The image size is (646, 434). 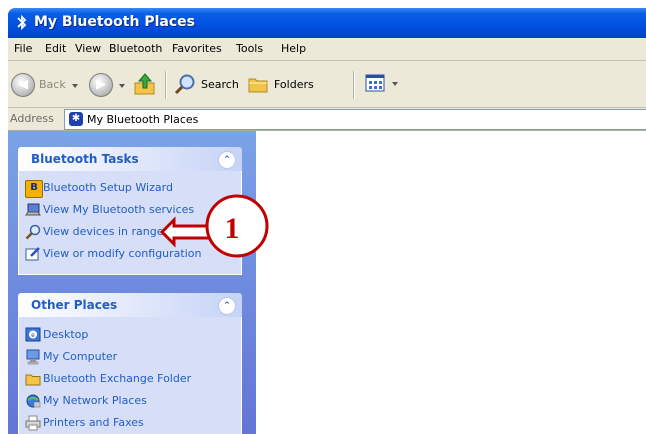 What do you see at coordinates (32, 254) in the screenshot?
I see `config-icon` at bounding box center [32, 254].